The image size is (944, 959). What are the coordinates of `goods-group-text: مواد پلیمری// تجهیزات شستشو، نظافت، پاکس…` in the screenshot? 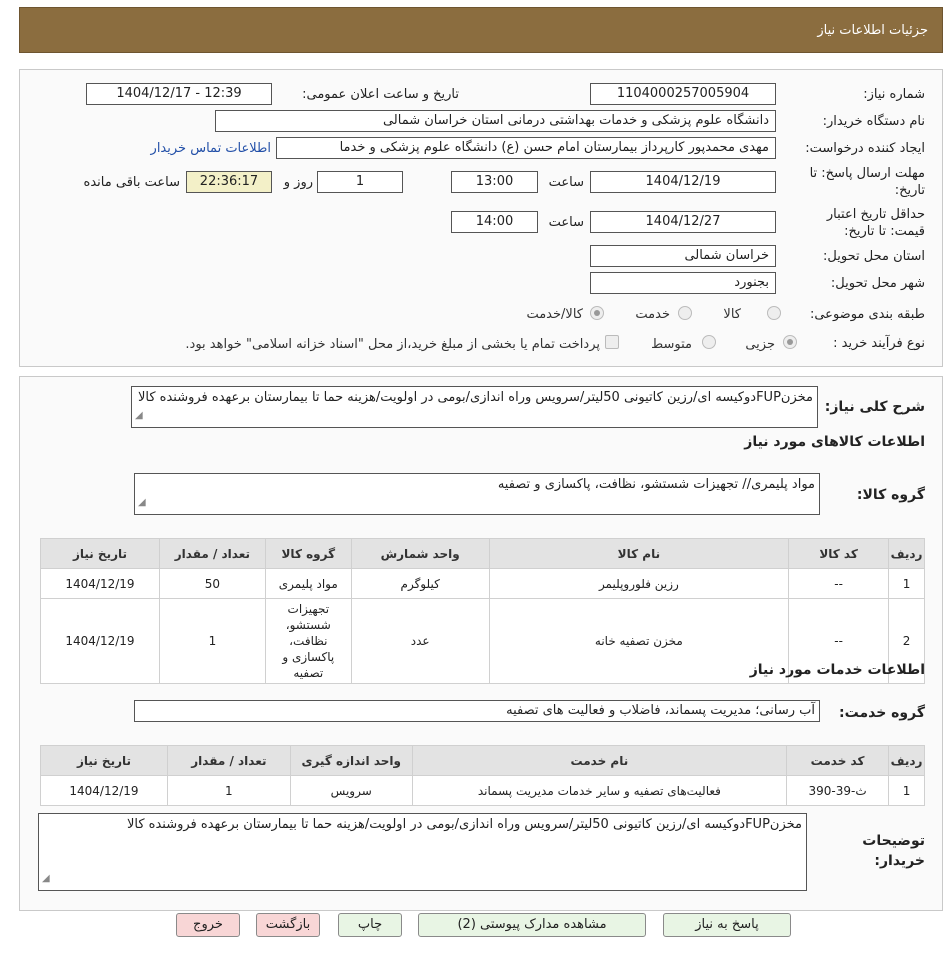 It's located at (656, 484).